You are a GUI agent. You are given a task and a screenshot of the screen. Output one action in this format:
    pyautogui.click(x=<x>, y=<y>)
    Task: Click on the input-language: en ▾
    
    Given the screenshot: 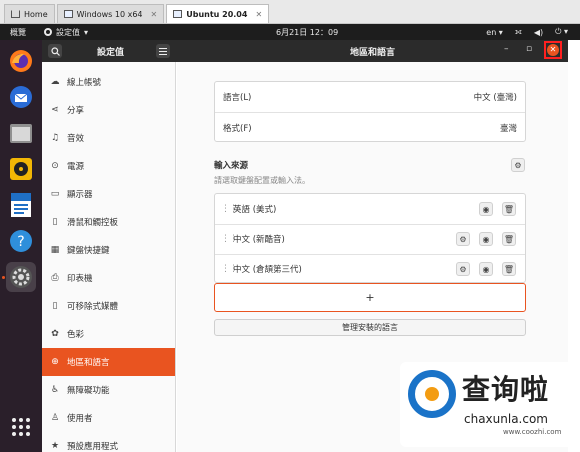 What is the action you would take?
    pyautogui.click(x=494, y=32)
    